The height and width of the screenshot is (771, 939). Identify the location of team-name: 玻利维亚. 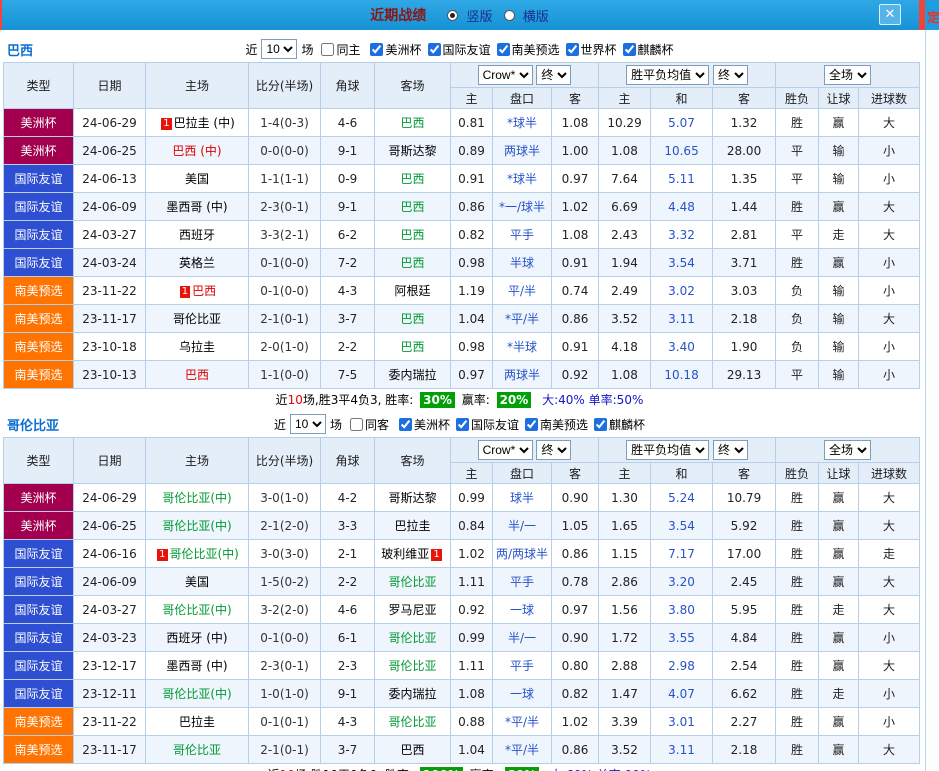
(405, 554).